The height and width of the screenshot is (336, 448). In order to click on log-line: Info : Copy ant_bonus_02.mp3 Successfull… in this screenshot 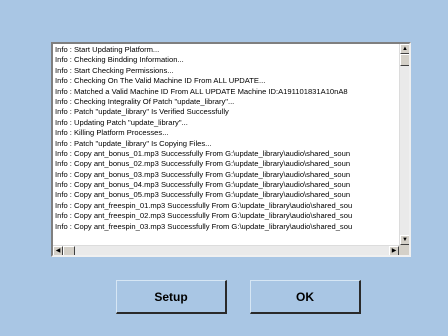, I will do `click(203, 164)`.